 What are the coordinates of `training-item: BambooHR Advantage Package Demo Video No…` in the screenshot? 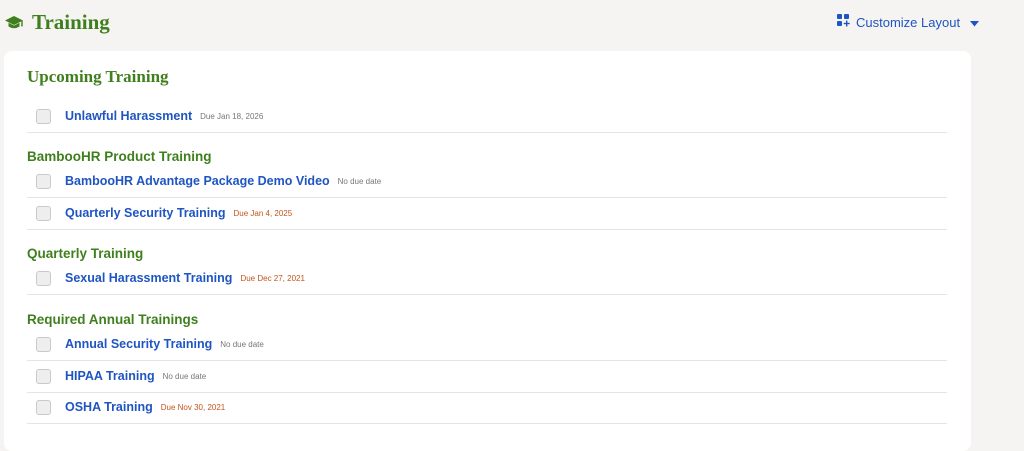 It's located at (487, 181).